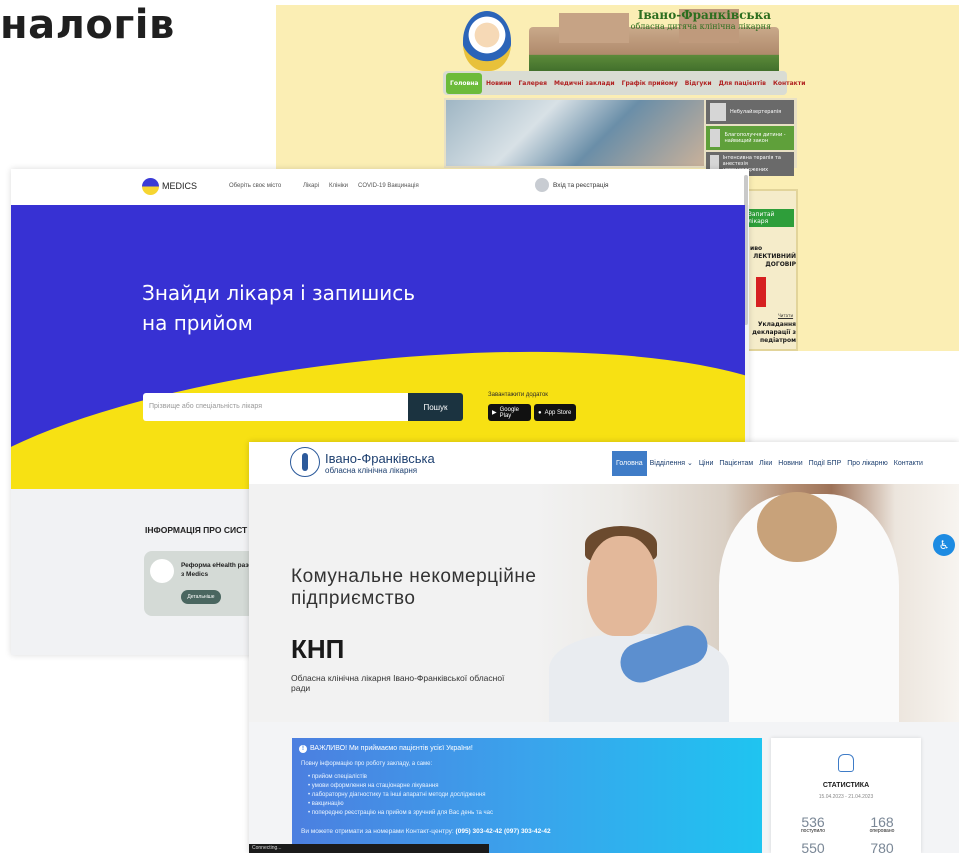 Image resolution: width=959 pixels, height=853 pixels. Describe the element at coordinates (179, 186) in the screenshot. I see `medics-logo-text: MEDICS` at that location.